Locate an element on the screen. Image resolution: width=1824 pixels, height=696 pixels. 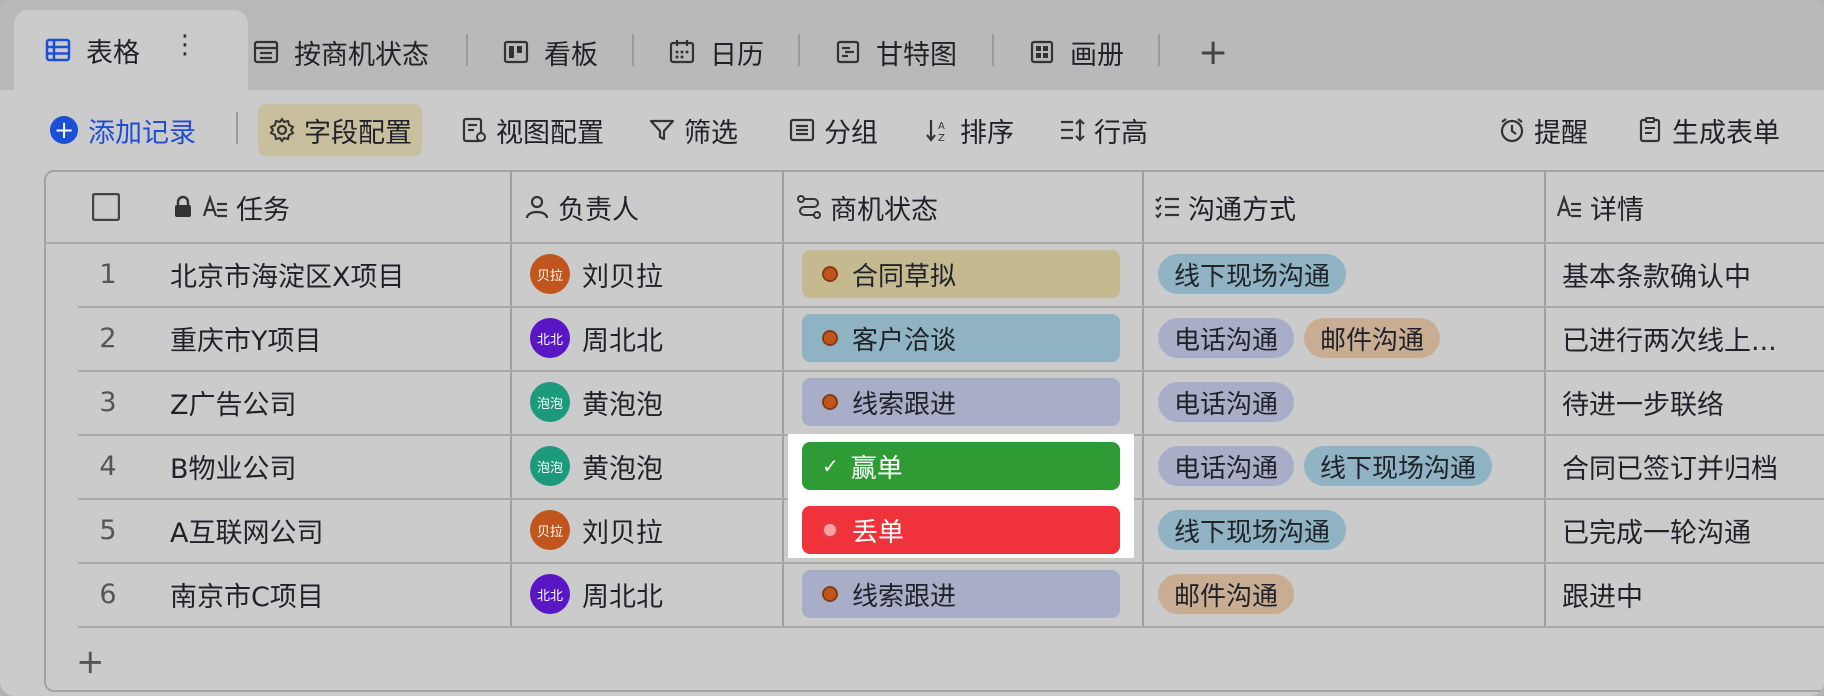
add-row-button: + is located at coordinates (90, 662).